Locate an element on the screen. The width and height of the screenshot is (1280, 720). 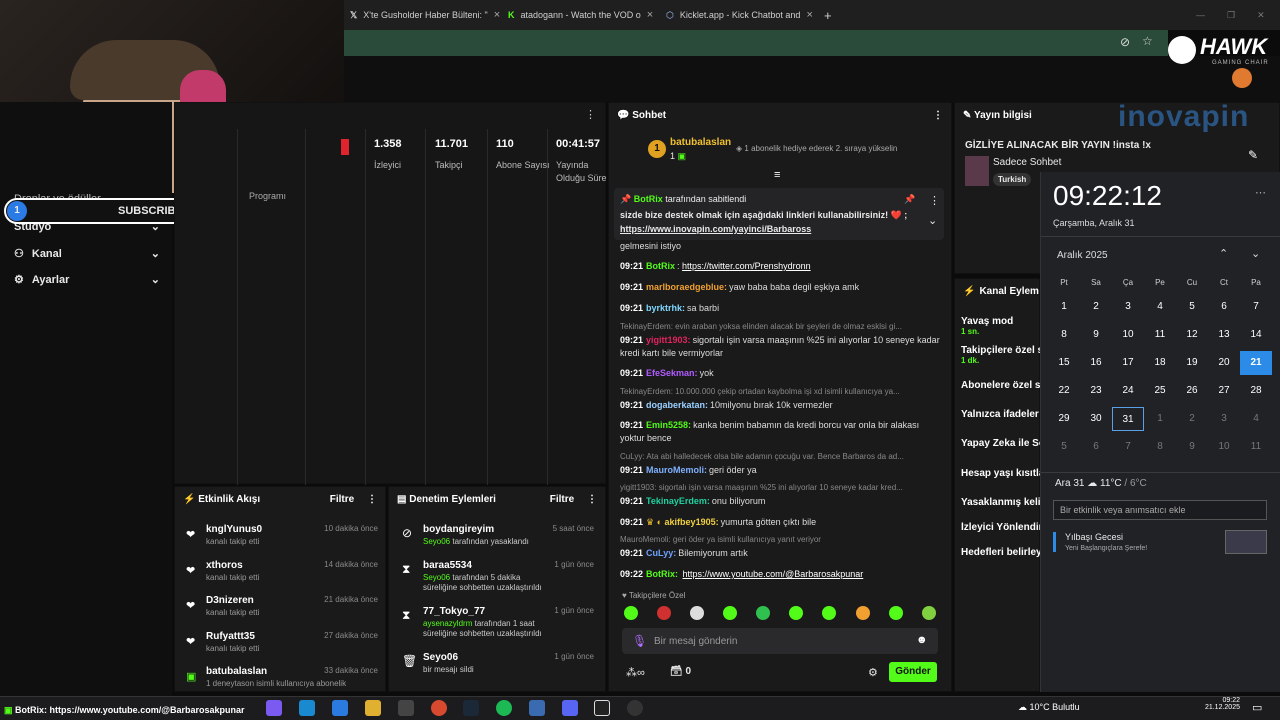
calendar-day: 2 is located at coordinates (1192, 419).